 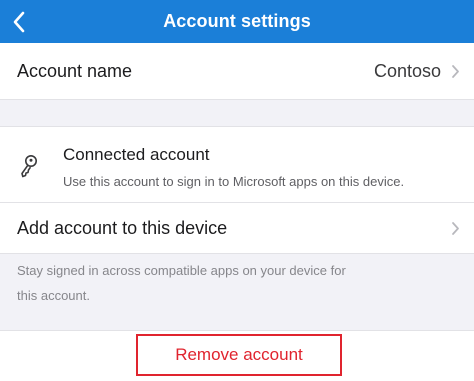 I want to click on account-name-row: Account name Contoso, so click(x=237, y=71).